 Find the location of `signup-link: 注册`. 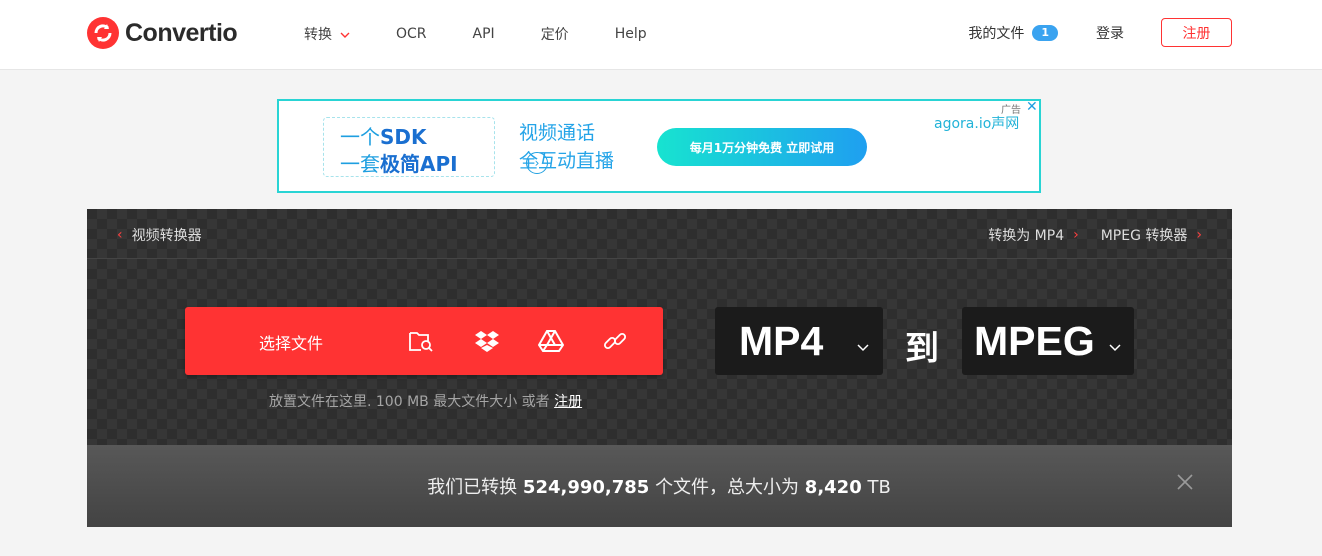

signup-link: 注册 is located at coordinates (568, 402).